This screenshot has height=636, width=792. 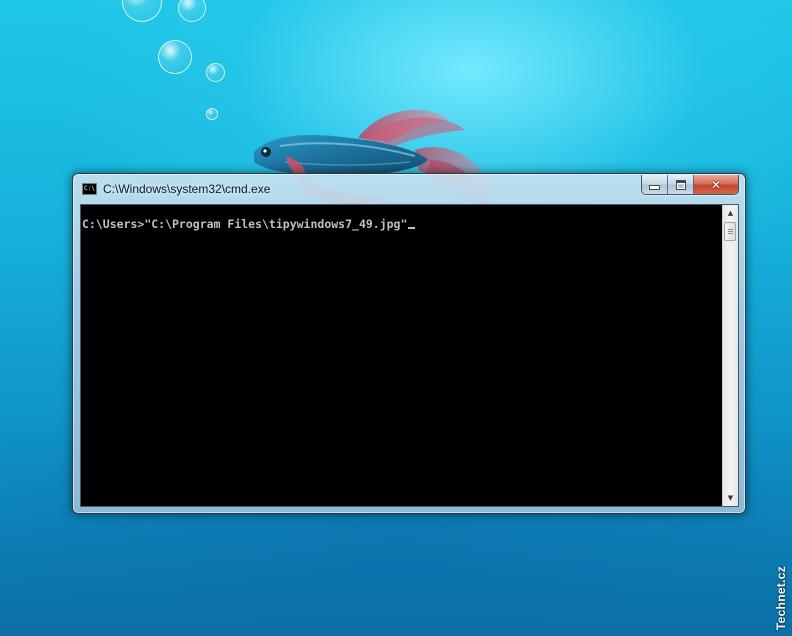 I want to click on caption-buttons: ✕, so click(x=690, y=185).